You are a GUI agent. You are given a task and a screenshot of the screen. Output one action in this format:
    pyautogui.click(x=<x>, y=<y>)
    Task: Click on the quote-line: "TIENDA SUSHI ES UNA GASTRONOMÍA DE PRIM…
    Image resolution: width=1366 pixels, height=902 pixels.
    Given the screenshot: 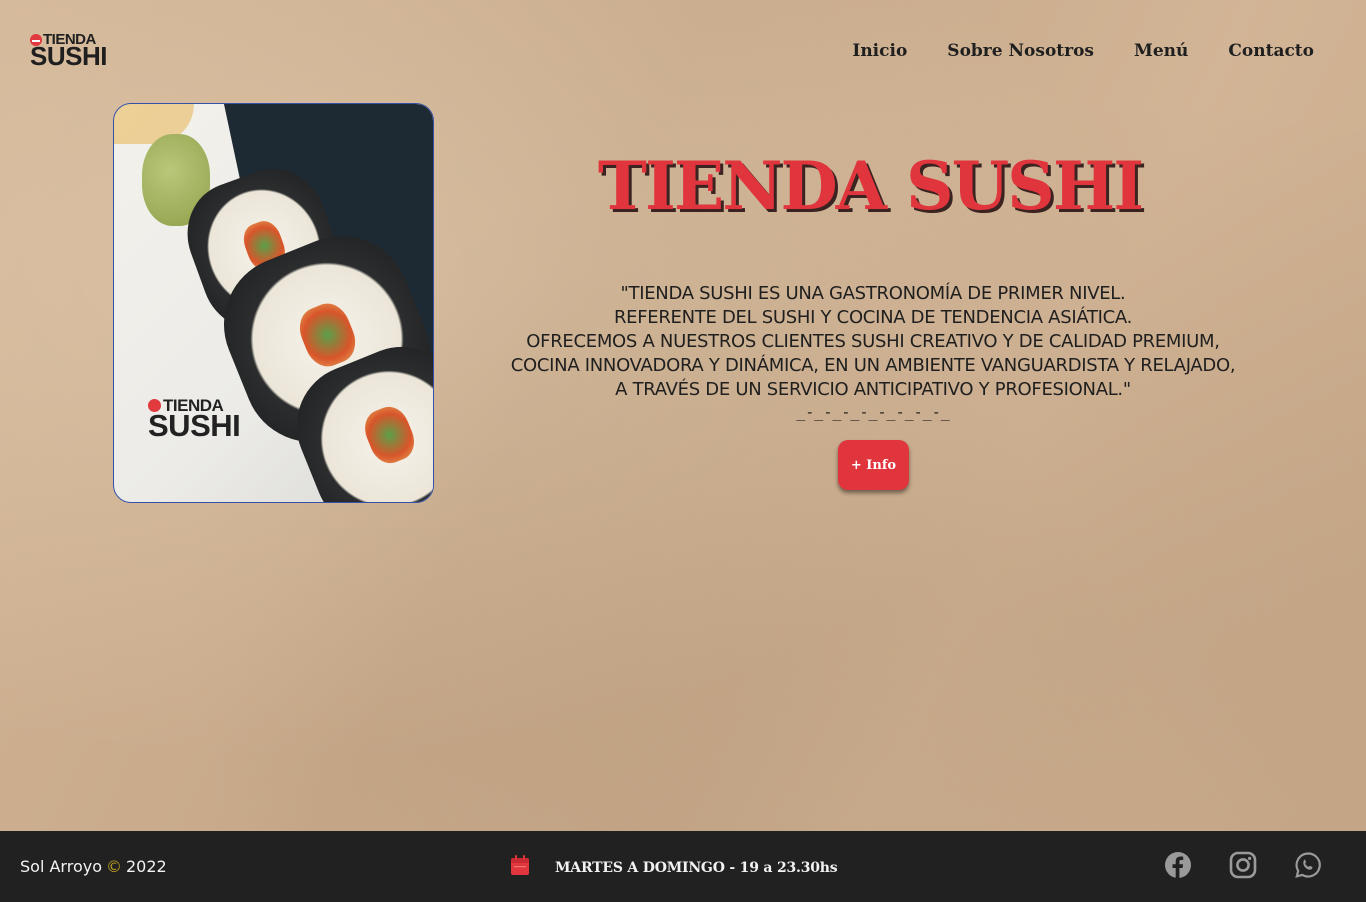 What is the action you would take?
    pyautogui.click(x=873, y=293)
    